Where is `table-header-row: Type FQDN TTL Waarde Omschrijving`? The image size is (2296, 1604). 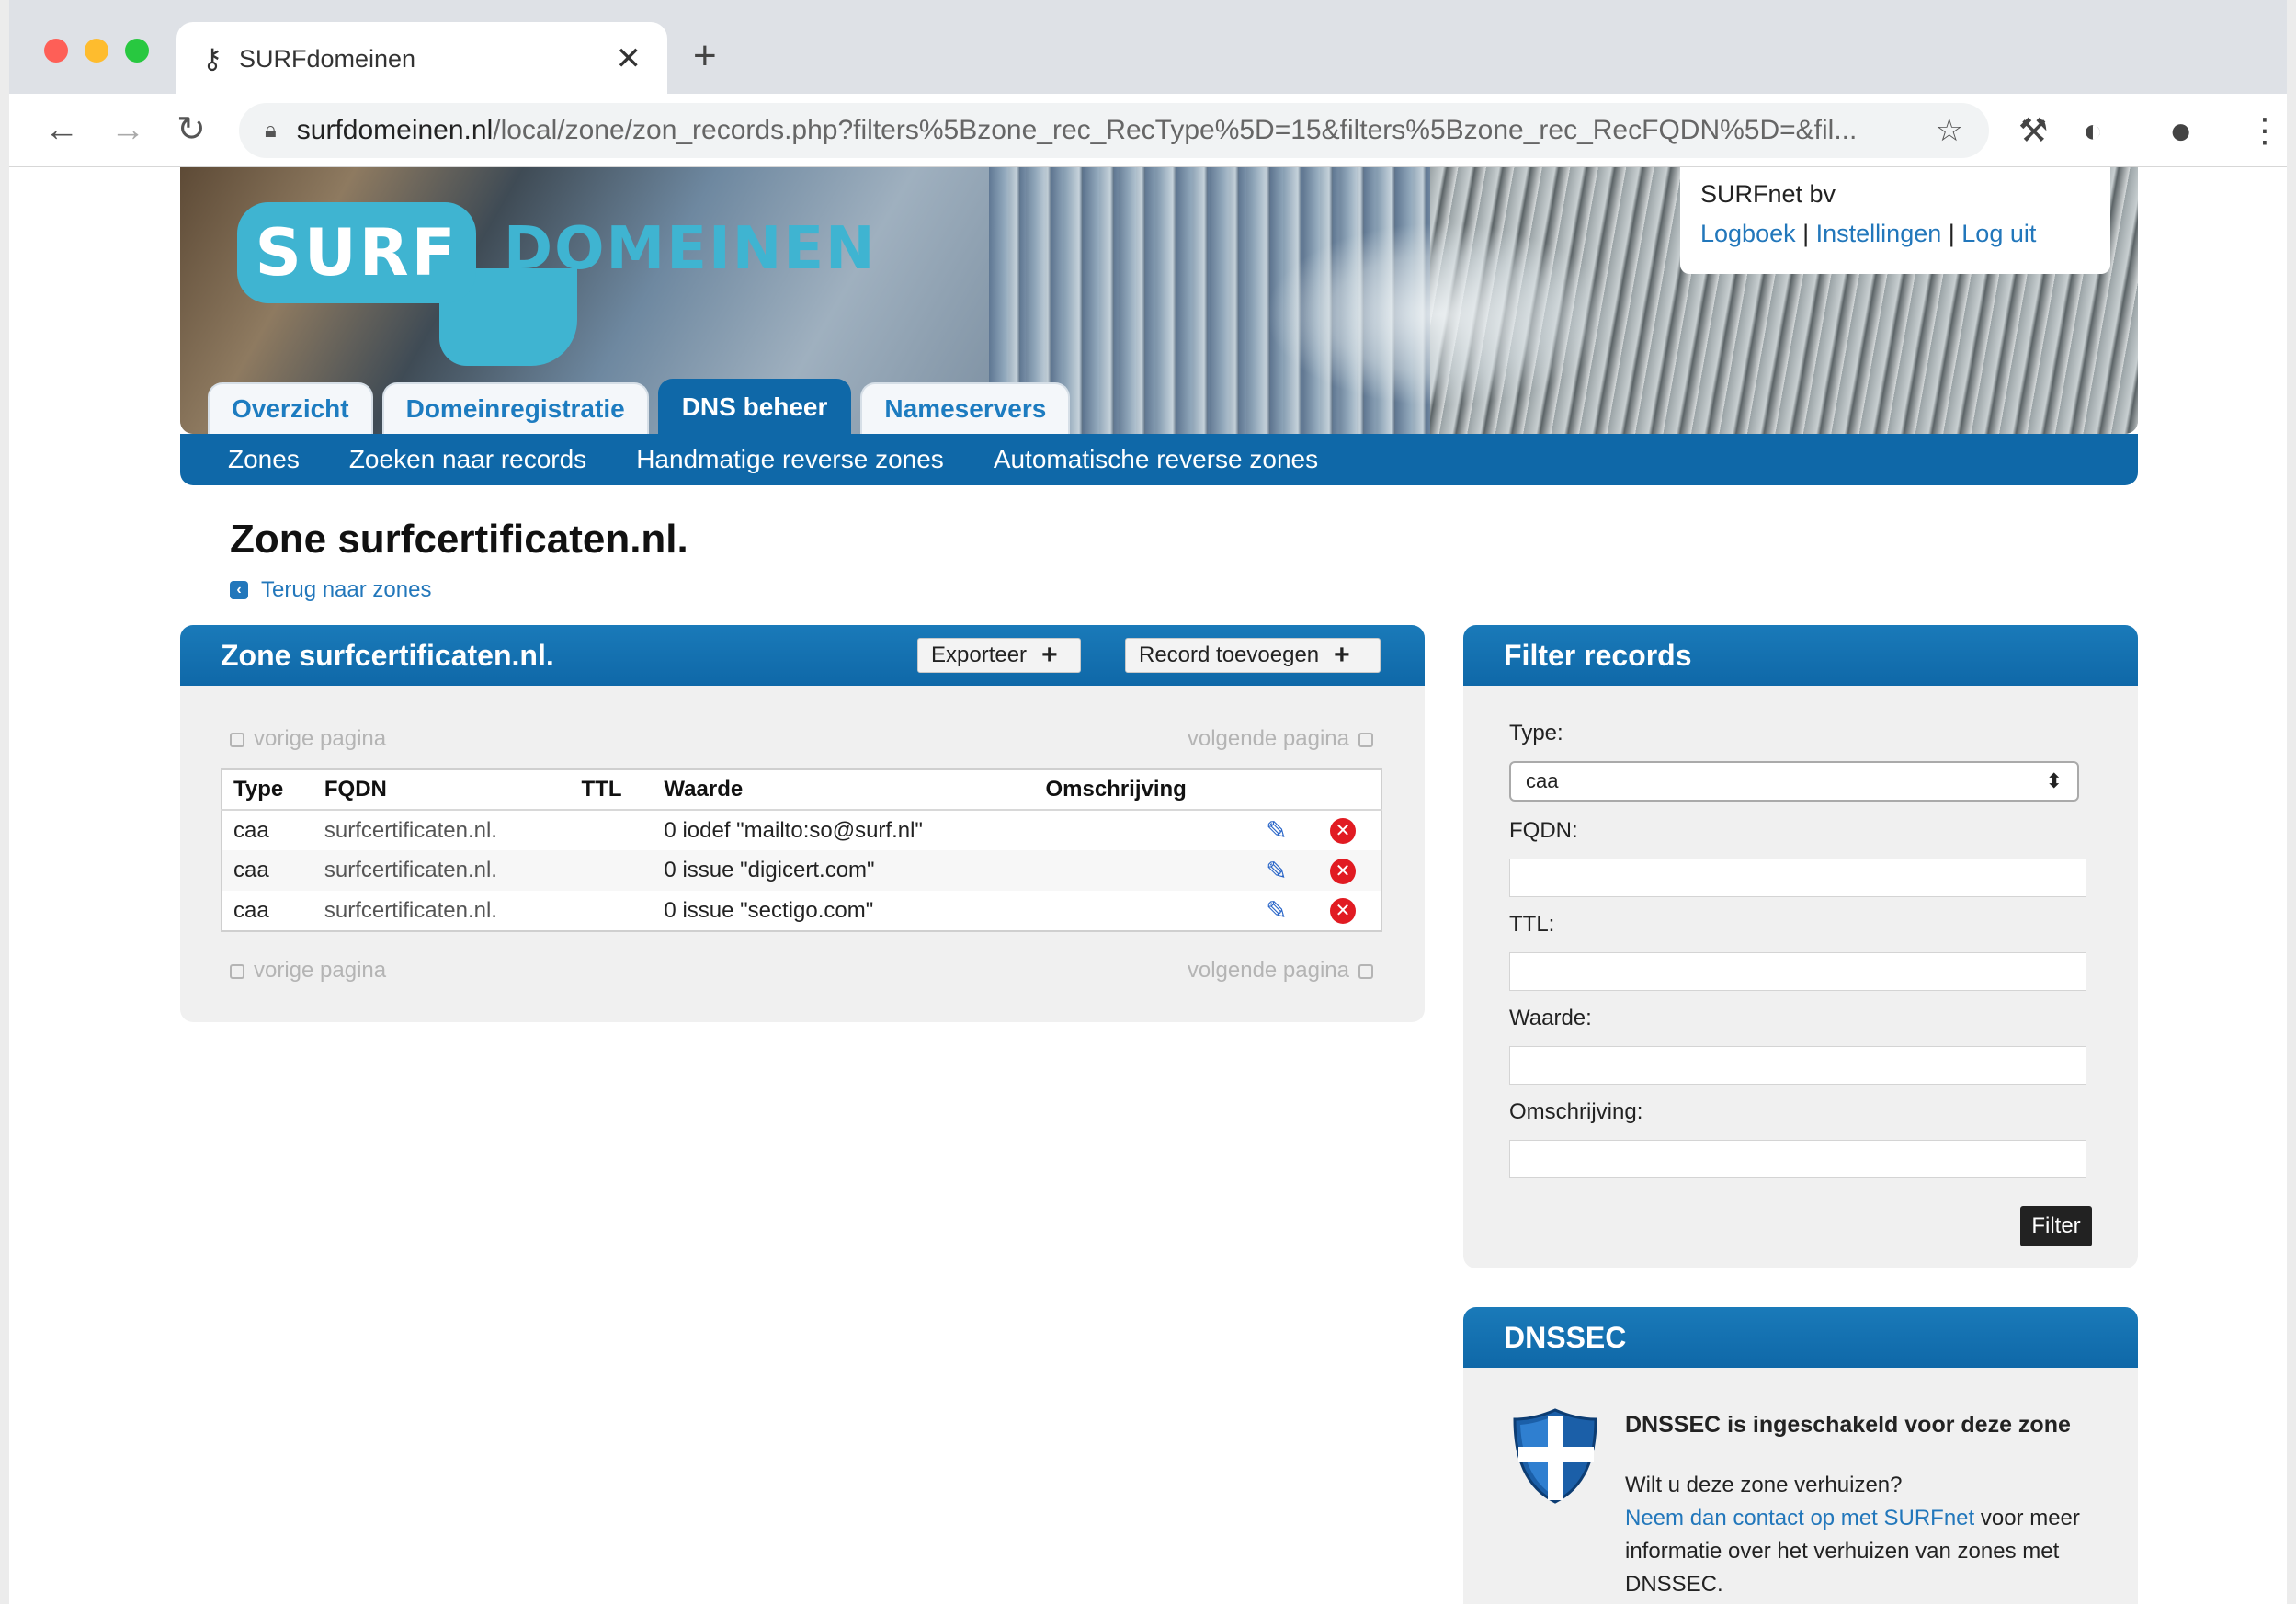 table-header-row: Type FQDN TTL Waarde Omschrijving is located at coordinates (802, 790).